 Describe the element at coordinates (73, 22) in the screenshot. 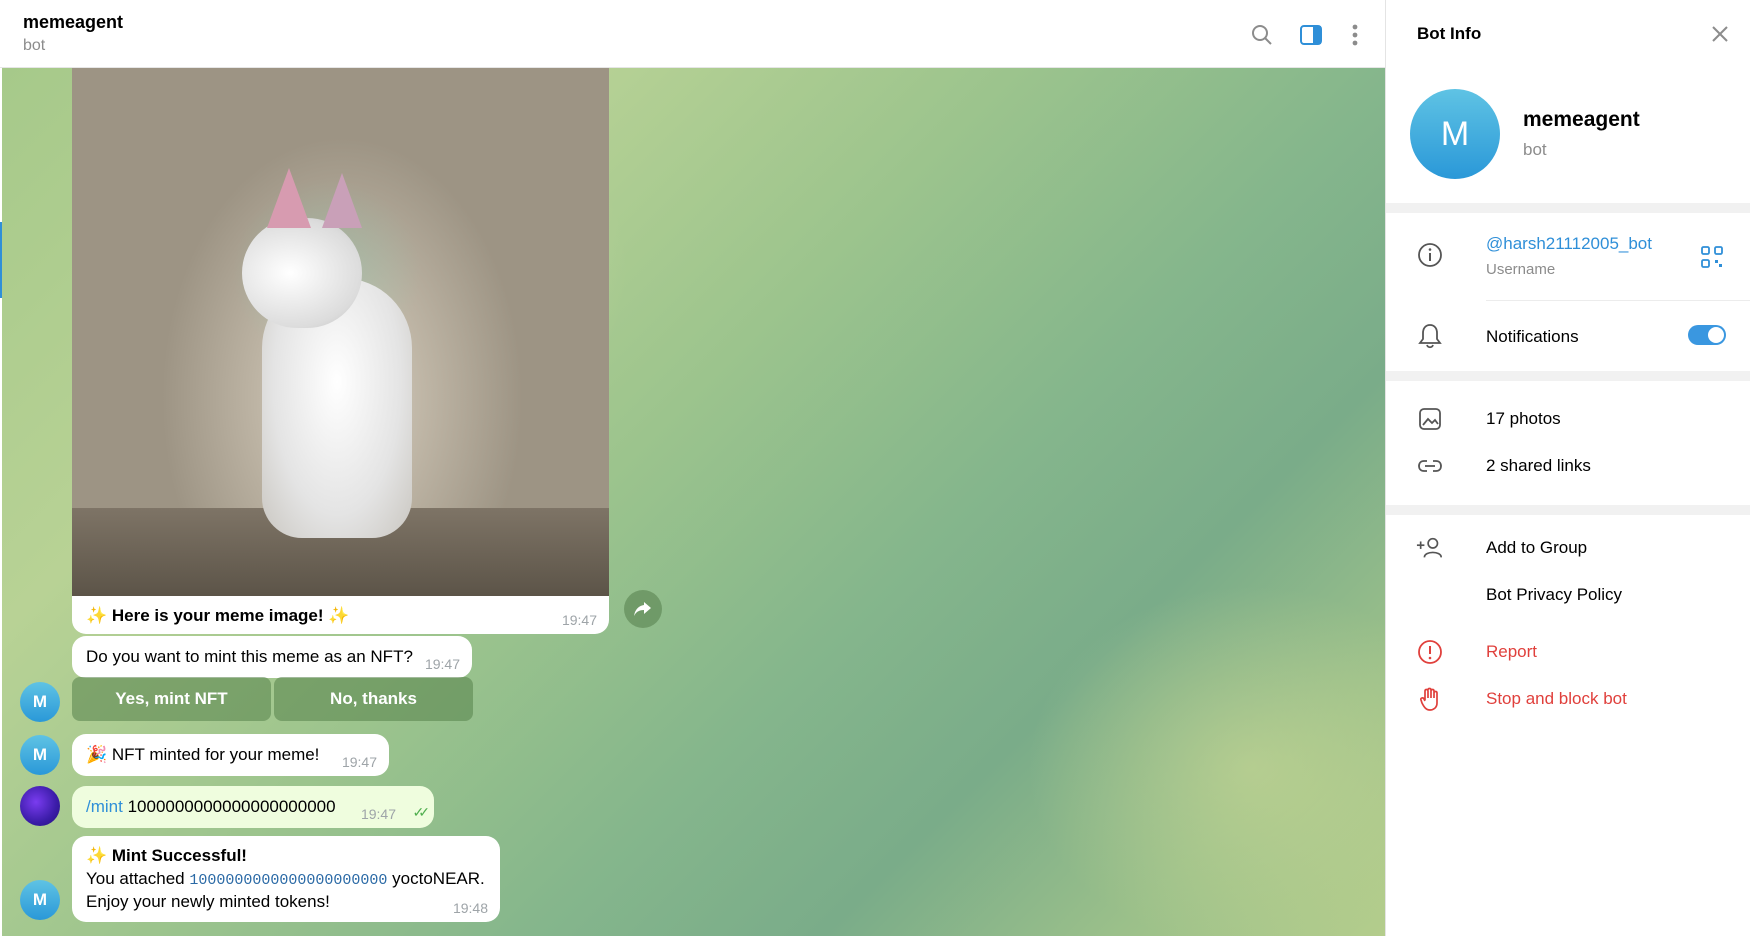

I see `chat-title: memeagent` at that location.